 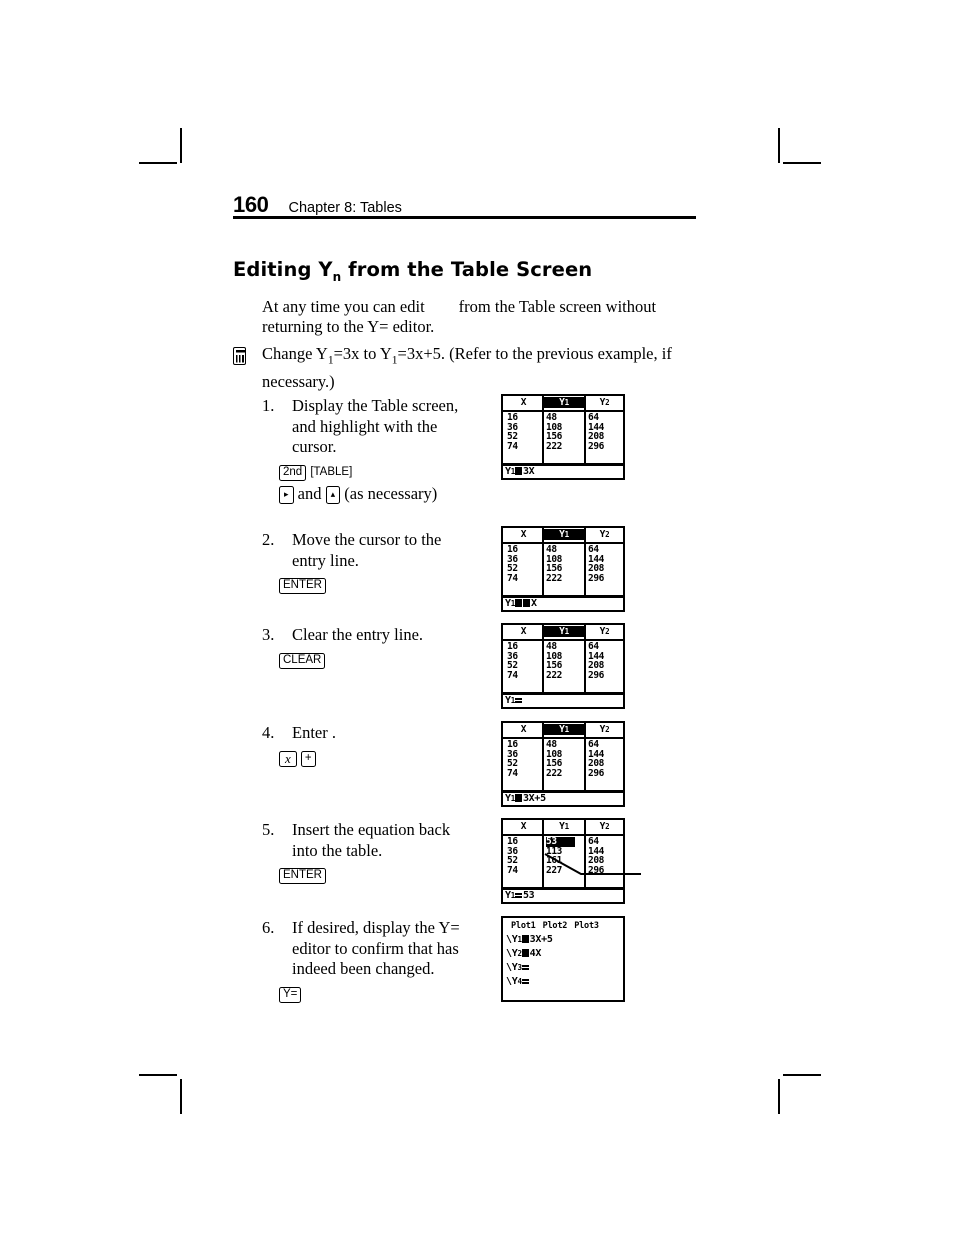 I want to click on y2-prefix: \Y, so click(x=512, y=953).